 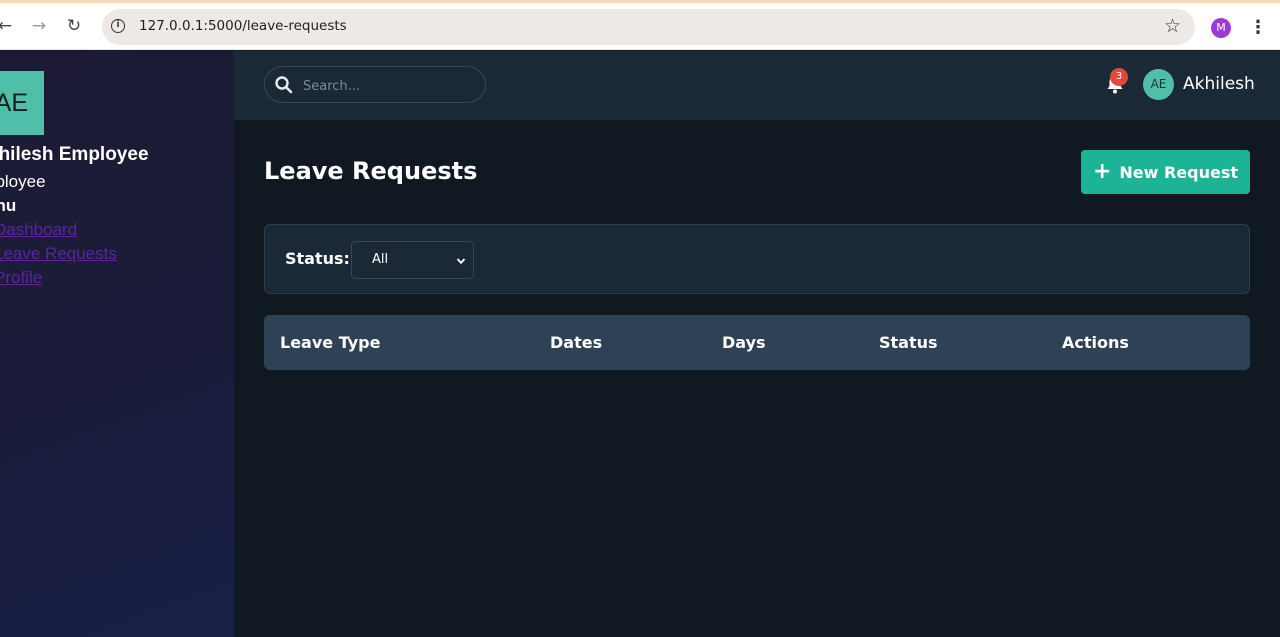 What do you see at coordinates (371, 171) in the screenshot?
I see `page-title: Leave Requests` at bounding box center [371, 171].